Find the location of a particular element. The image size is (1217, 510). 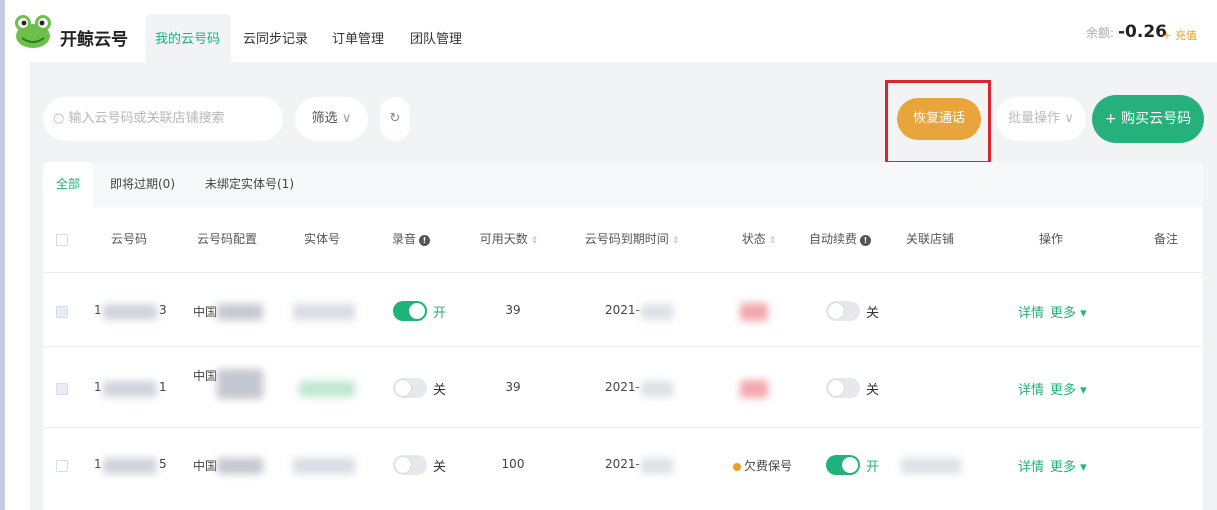

batch-operation-dropdown: 批量操作 ∨ is located at coordinates (1041, 119).